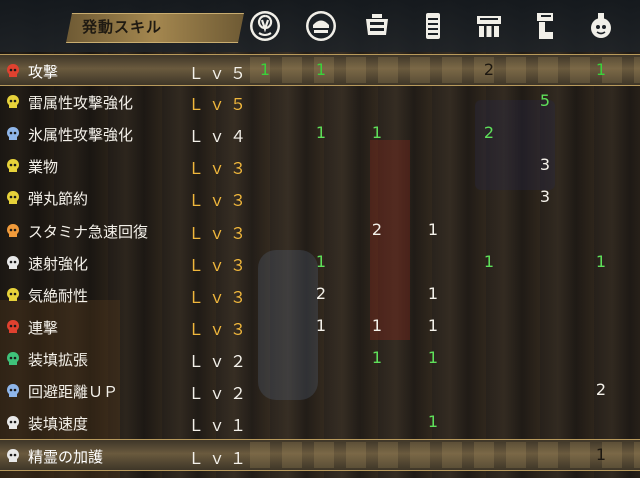 Image resolution: width=640 pixels, height=478 pixels. Describe the element at coordinates (320, 391) in the screenshot. I see `skill-row: 回避距離ＵＰ Ｌｖ２ 2` at that location.